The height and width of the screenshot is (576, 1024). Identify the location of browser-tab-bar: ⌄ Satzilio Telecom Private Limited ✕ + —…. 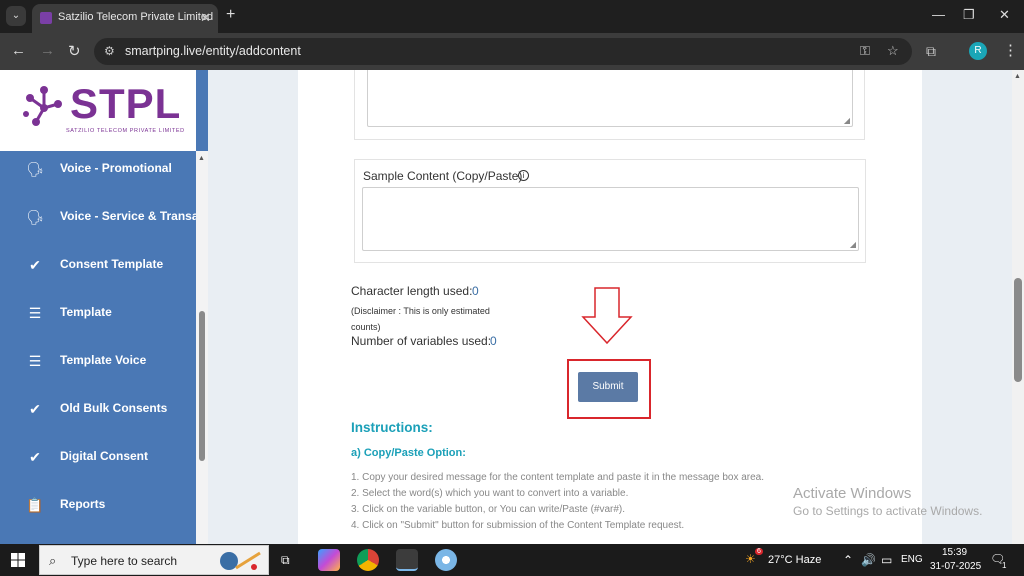
(512, 16).